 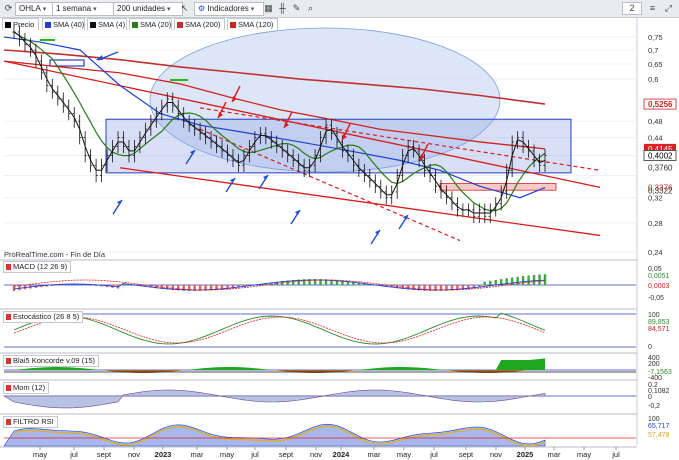 I want to click on rsi-title: FILTRO RSI, so click(x=30, y=422).